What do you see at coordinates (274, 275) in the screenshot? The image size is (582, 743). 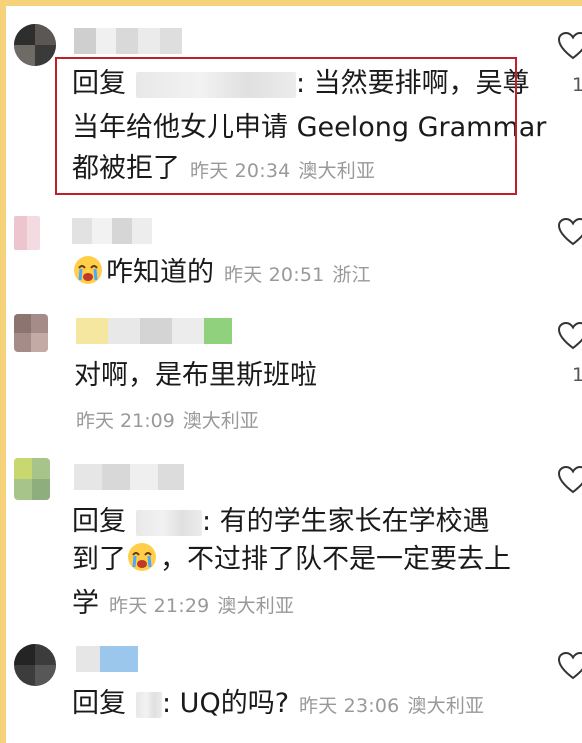 I see `comment-time: 昨天 20:51` at bounding box center [274, 275].